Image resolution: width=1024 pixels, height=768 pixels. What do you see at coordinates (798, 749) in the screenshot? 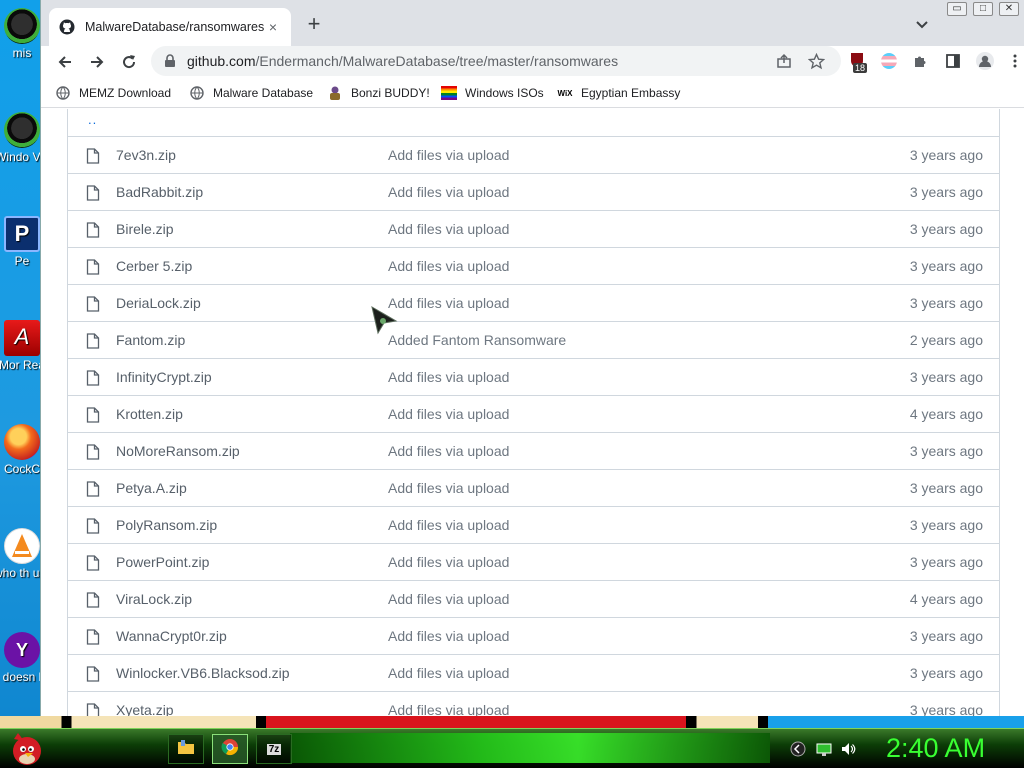
I see `tray-arrows-icon` at bounding box center [798, 749].